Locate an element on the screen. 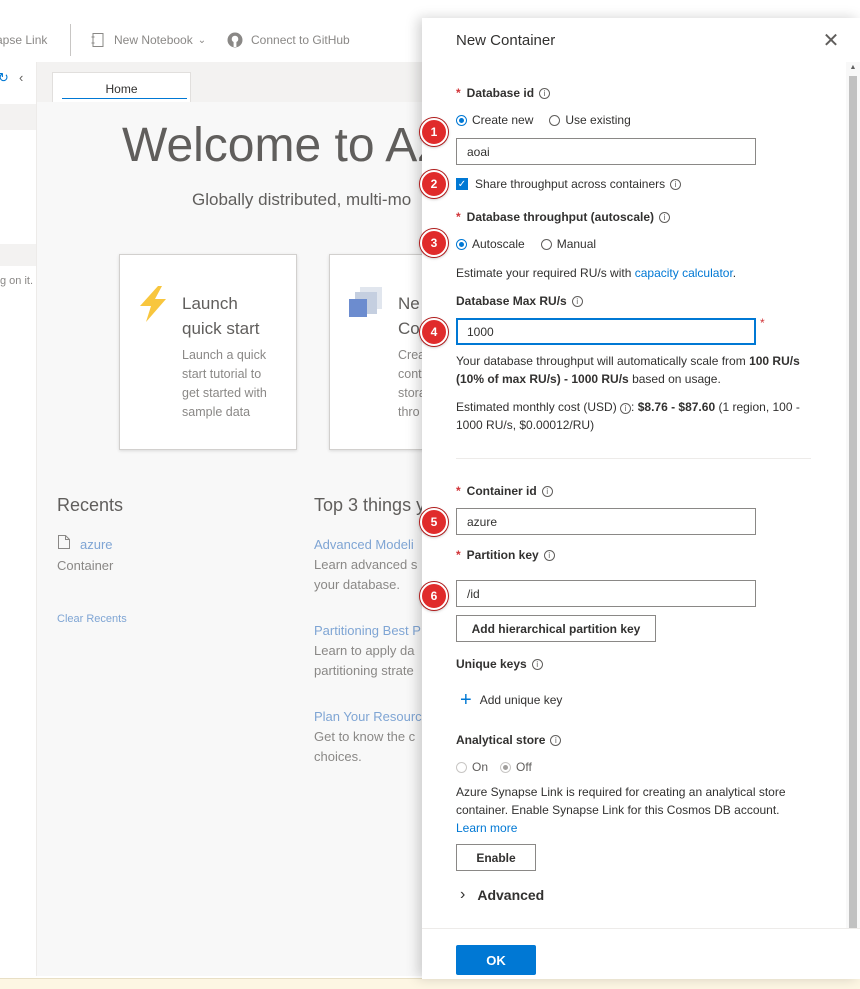 This screenshot has width=860, height=989. add-unique-key-button: + Add unique key is located at coordinates (511, 700).